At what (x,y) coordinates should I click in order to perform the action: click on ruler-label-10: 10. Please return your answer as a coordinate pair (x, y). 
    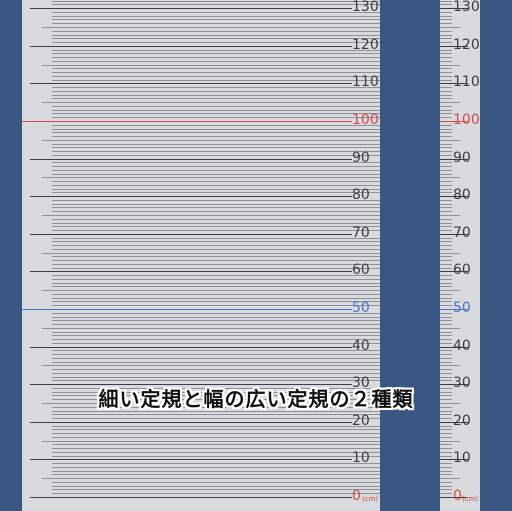
    Looking at the image, I should click on (361, 458).